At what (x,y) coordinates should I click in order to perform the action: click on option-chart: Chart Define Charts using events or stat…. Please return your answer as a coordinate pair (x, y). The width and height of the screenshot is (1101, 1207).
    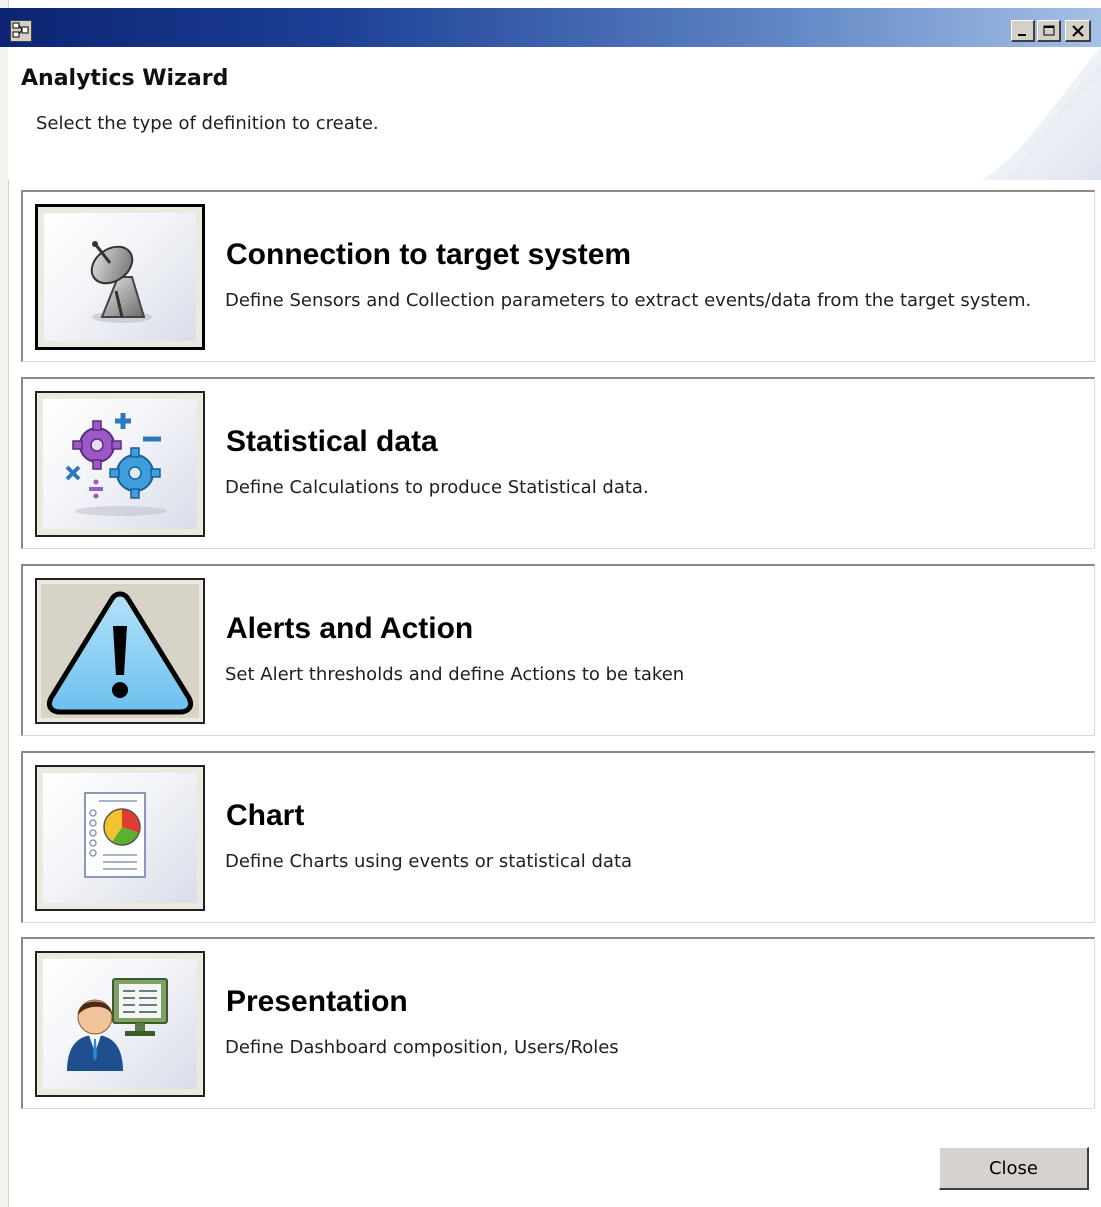
    Looking at the image, I should click on (558, 837).